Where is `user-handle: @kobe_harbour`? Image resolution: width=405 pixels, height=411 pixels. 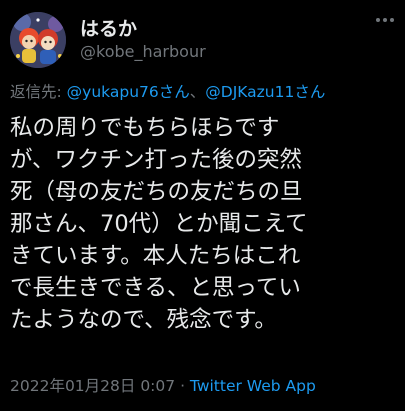 user-handle: @kobe_harbour is located at coordinates (143, 51).